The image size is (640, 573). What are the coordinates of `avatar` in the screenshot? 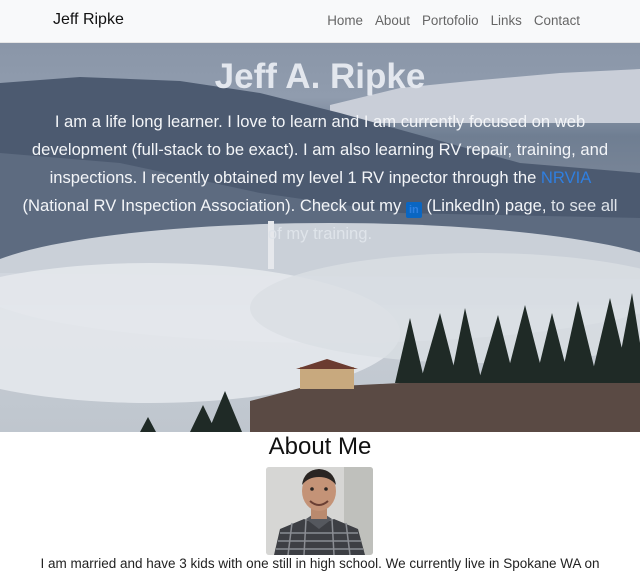 It's located at (319, 511).